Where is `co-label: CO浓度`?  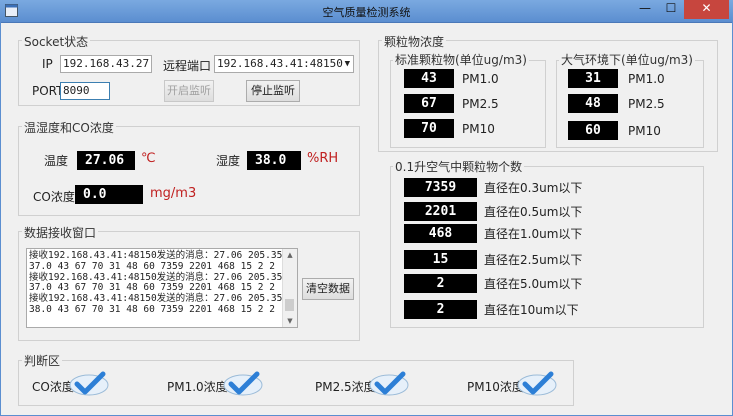
co-label: CO浓度 is located at coordinates (54, 197).